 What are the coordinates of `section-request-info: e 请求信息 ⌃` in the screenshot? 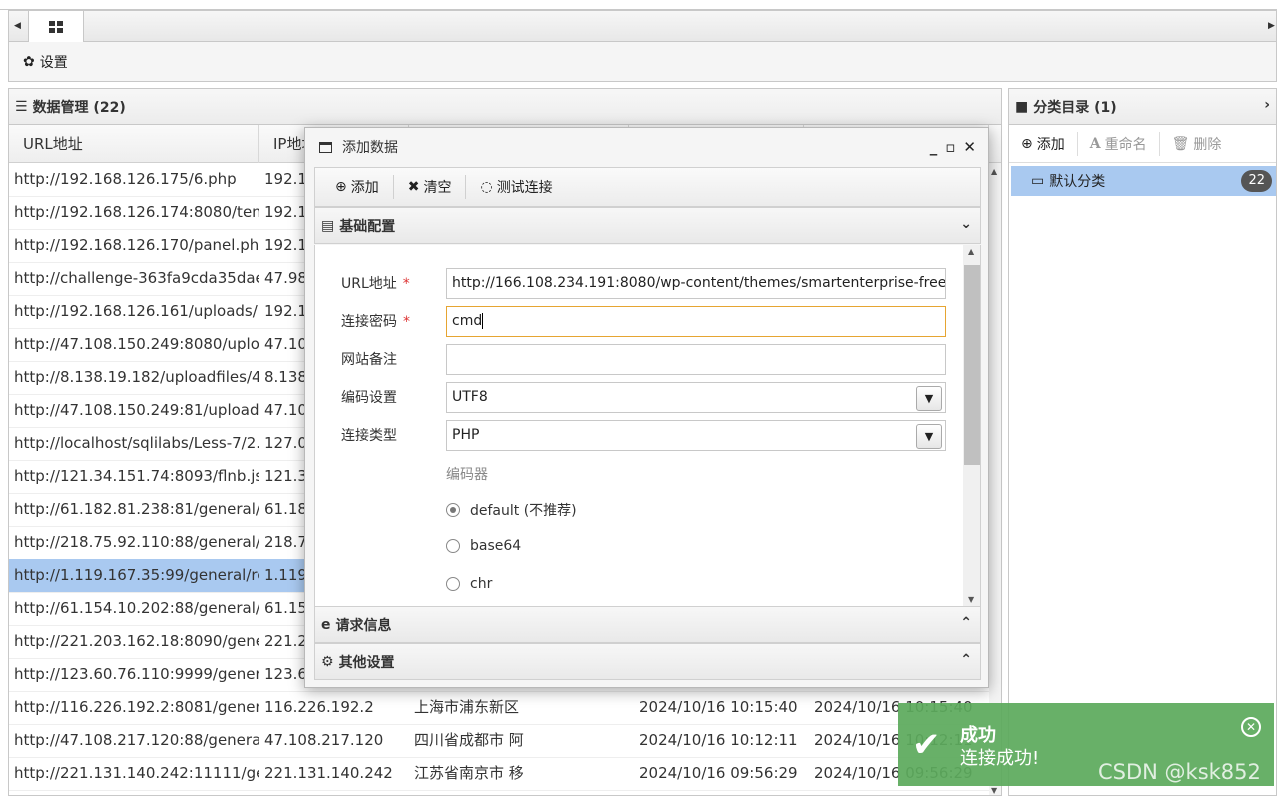 It's located at (647, 624).